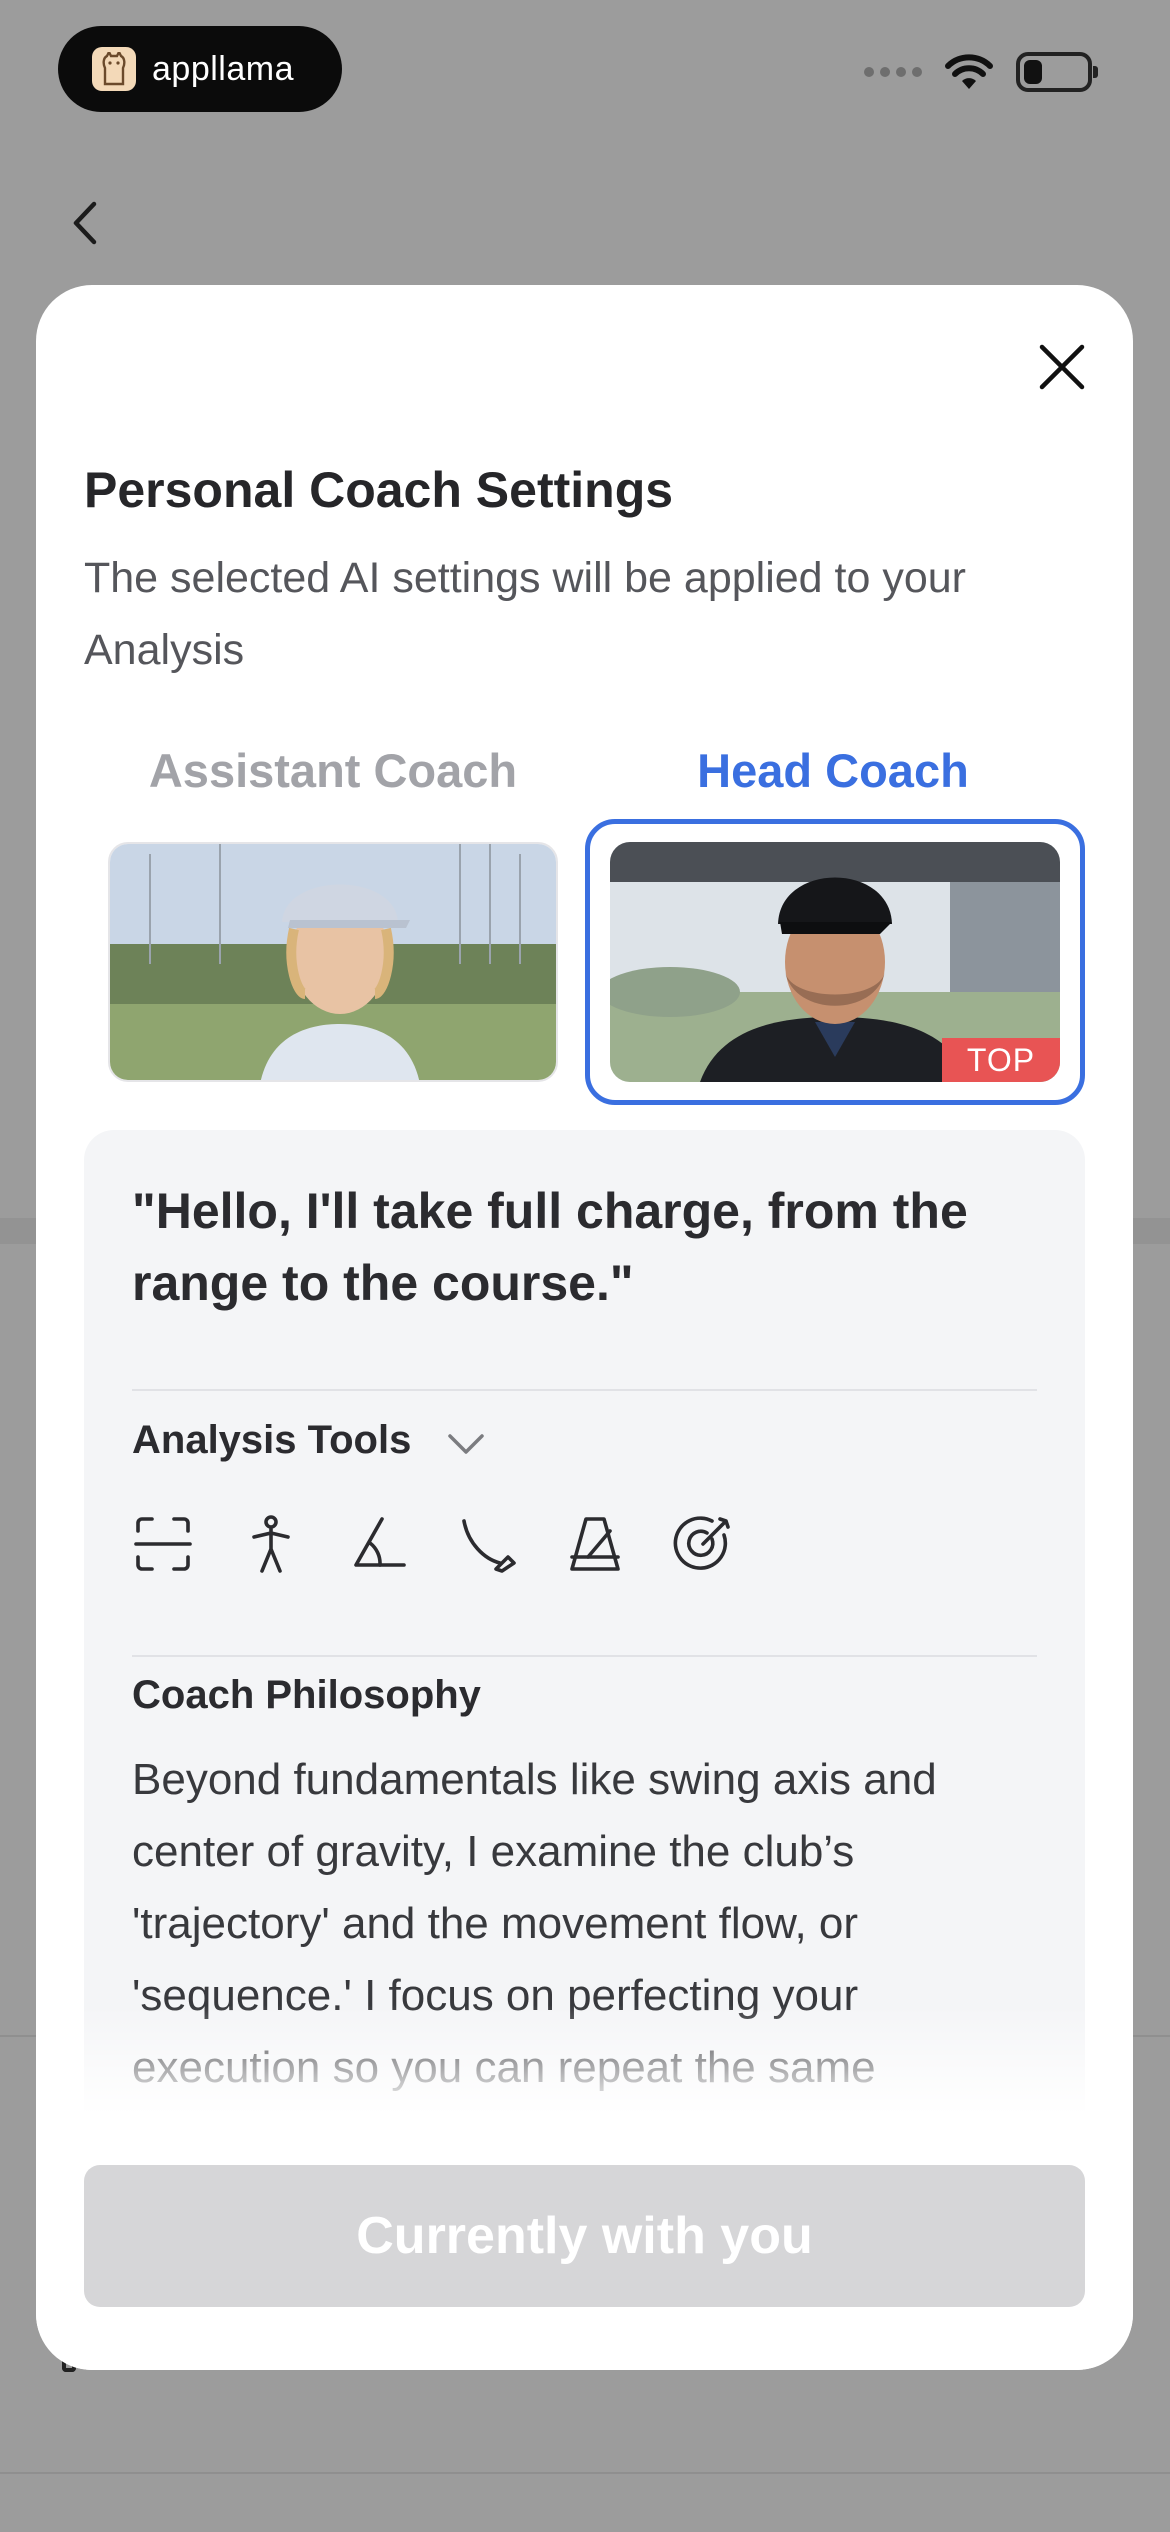  I want to click on close-icon, so click(1062, 367).